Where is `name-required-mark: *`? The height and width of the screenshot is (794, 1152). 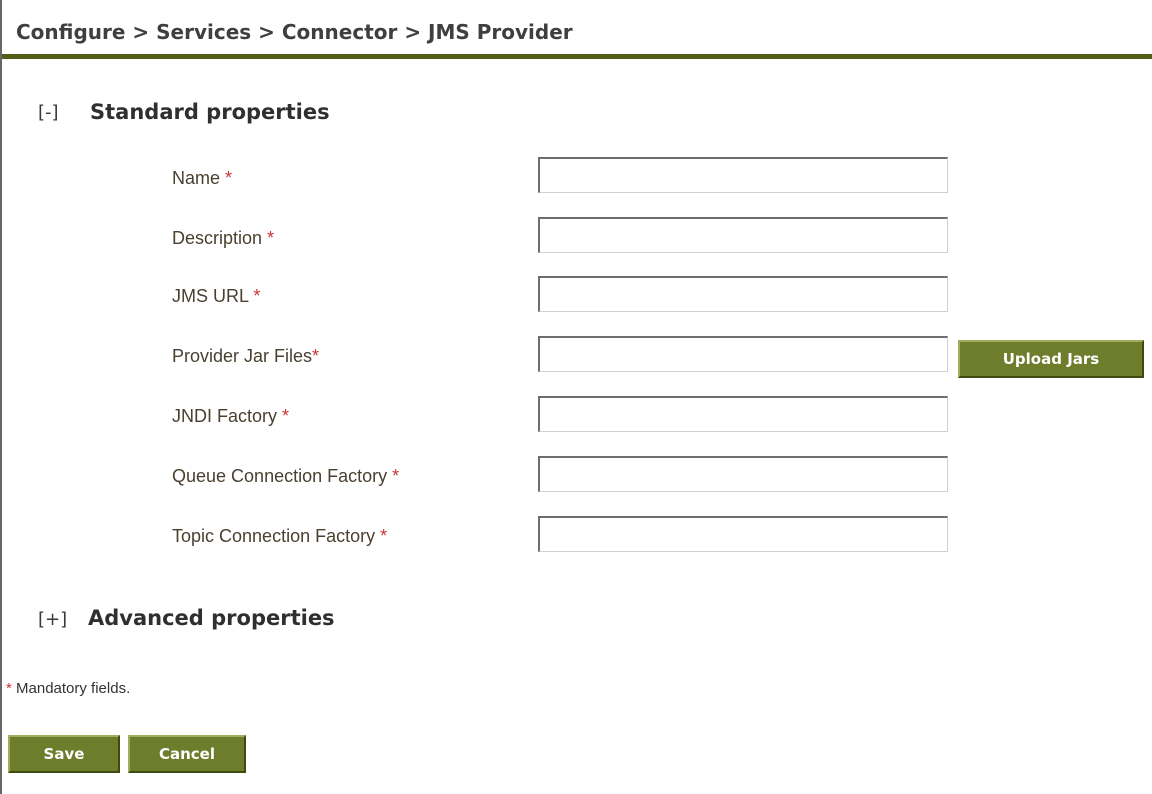 name-required-mark: * is located at coordinates (229, 178).